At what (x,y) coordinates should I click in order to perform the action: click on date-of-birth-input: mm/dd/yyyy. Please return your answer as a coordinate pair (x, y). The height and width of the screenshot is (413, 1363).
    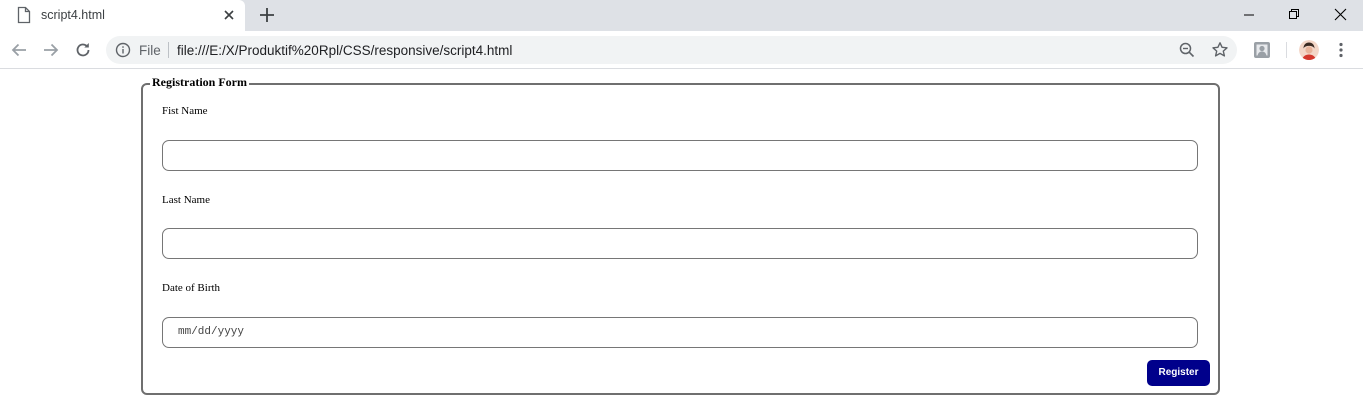
    Looking at the image, I should click on (680, 332).